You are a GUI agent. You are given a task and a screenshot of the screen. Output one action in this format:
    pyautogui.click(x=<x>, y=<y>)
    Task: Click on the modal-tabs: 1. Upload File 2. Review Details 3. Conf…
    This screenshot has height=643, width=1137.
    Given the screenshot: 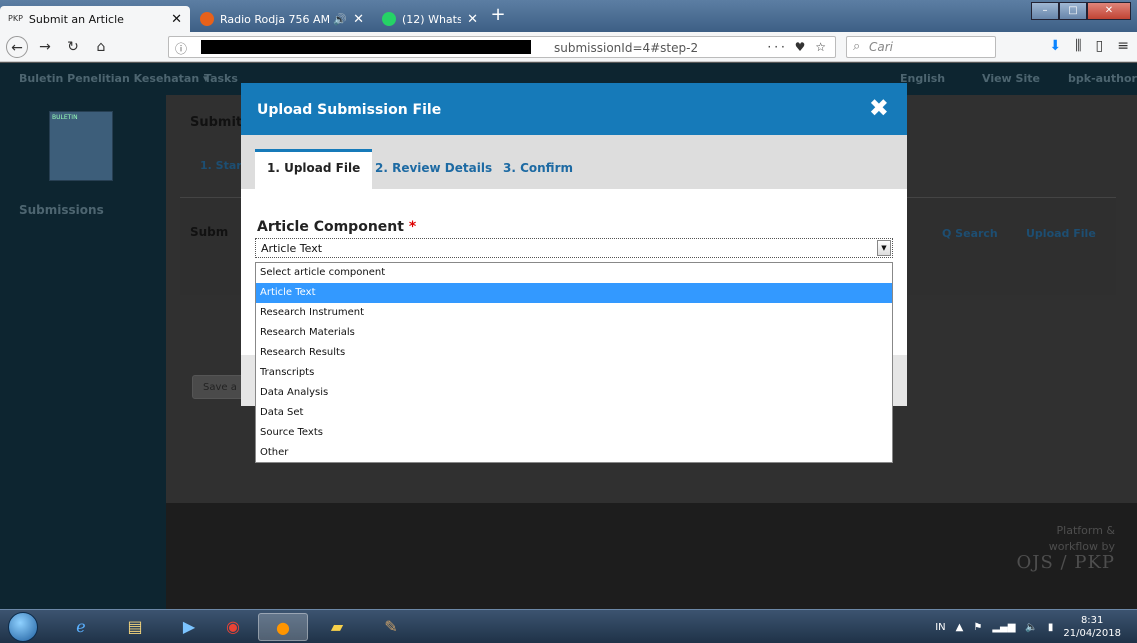 What is the action you would take?
    pyautogui.click(x=574, y=162)
    